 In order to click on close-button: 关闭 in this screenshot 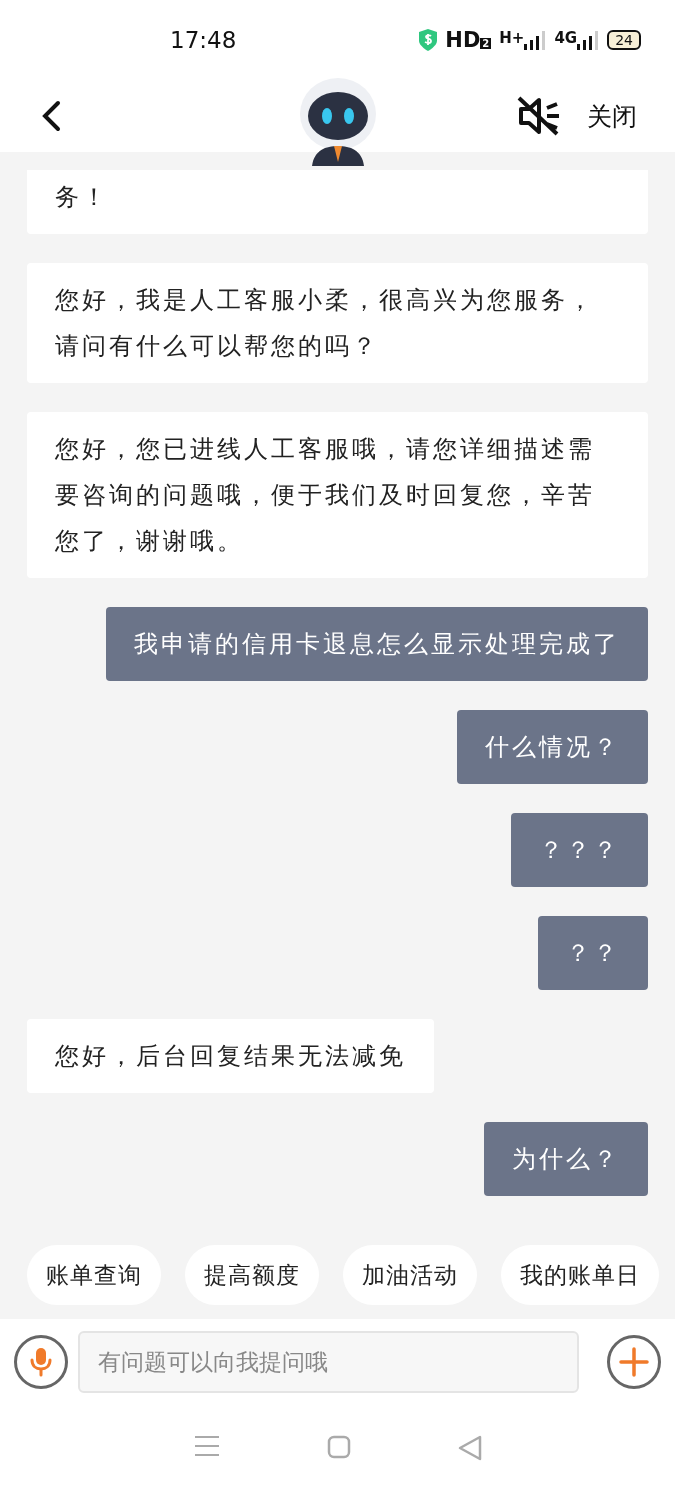, I will do `click(612, 116)`.